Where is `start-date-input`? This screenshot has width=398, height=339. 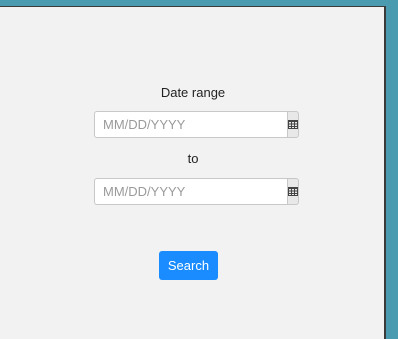
start-date-input is located at coordinates (190, 124).